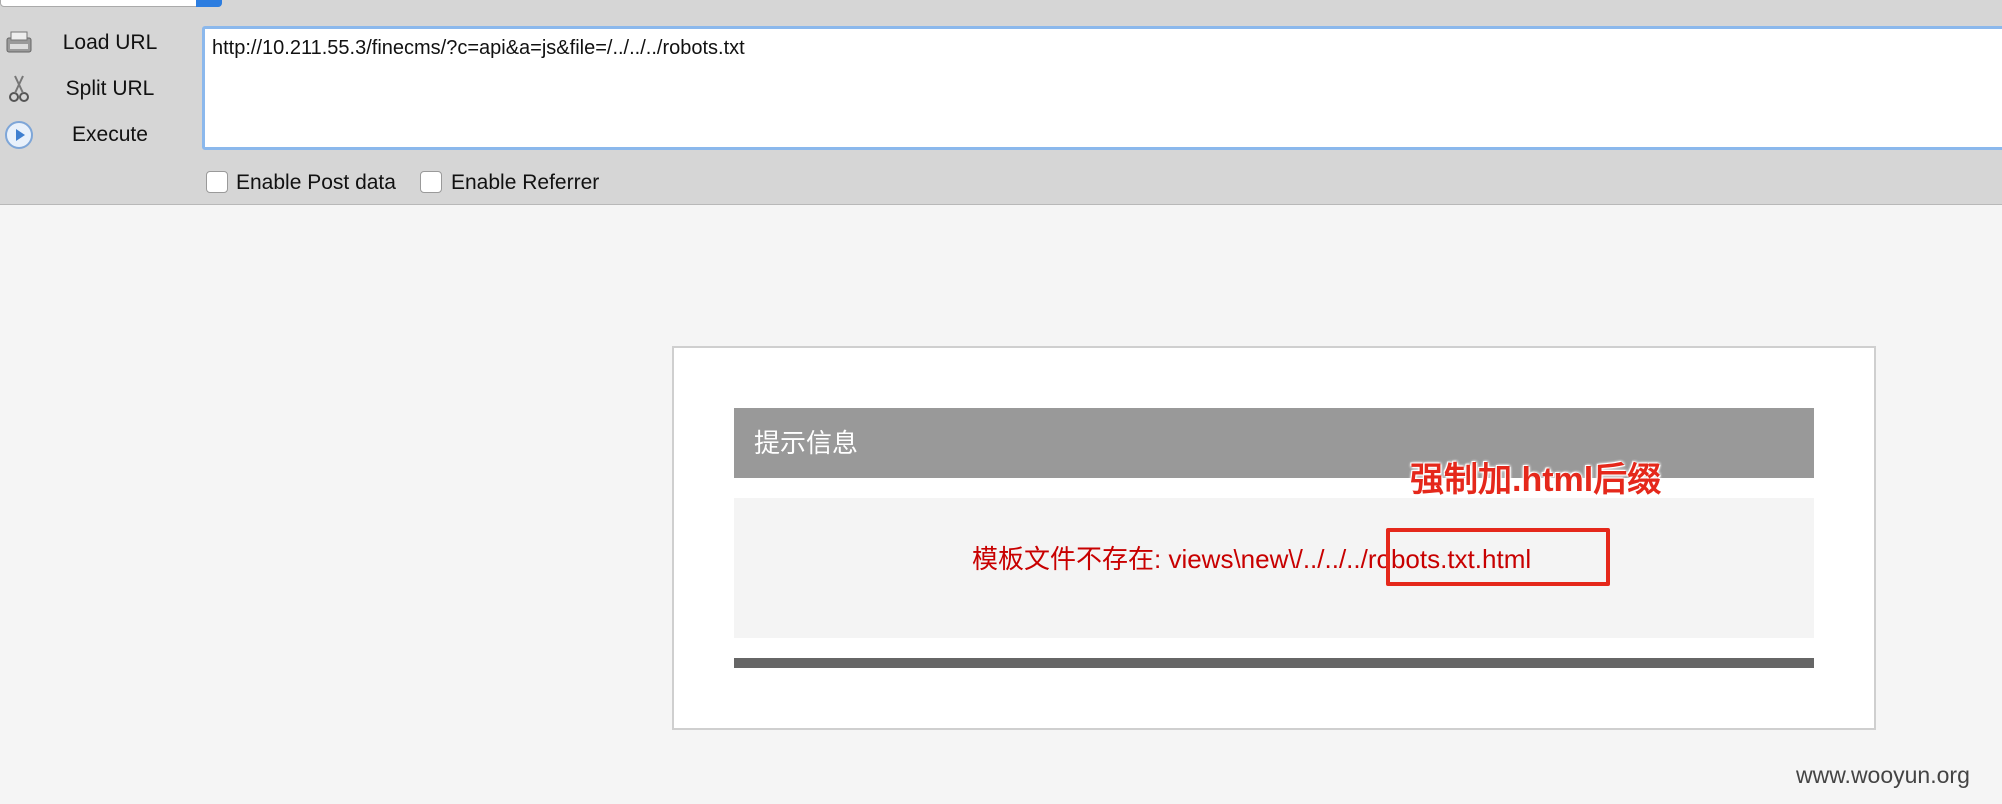 The height and width of the screenshot is (804, 2002). What do you see at coordinates (1536, 480) in the screenshot?
I see `annotation-label: 强制加.html后缀` at bounding box center [1536, 480].